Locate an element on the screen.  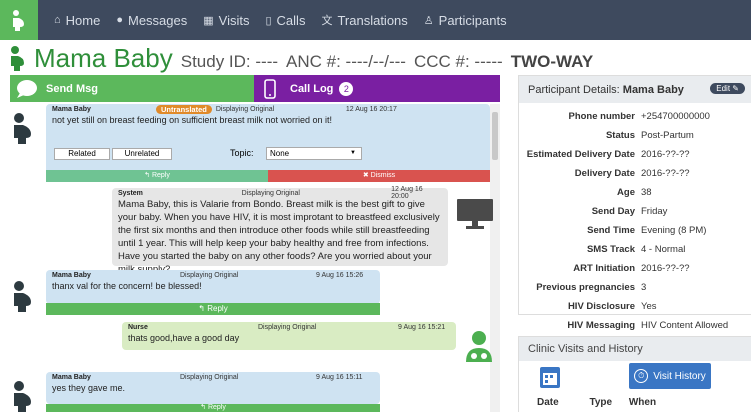
detail-row: Age 38 is located at coordinates (635, 192).